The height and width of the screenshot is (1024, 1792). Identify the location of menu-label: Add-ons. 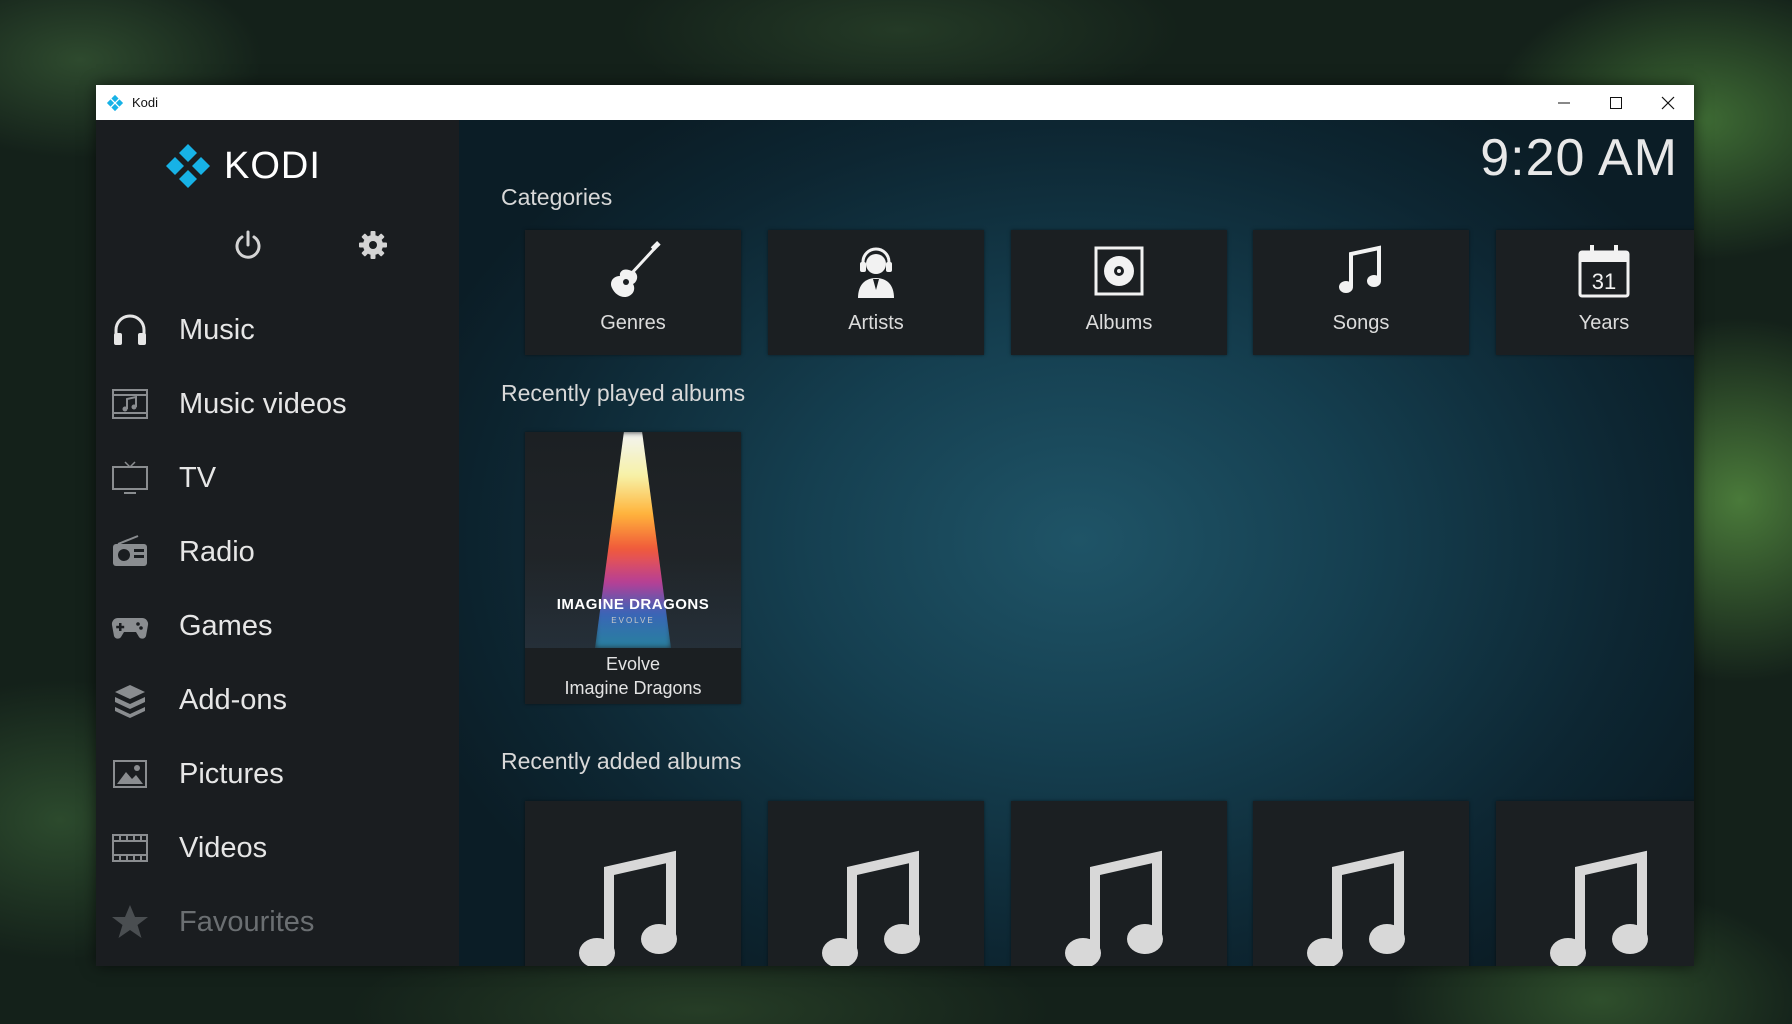
(233, 699).